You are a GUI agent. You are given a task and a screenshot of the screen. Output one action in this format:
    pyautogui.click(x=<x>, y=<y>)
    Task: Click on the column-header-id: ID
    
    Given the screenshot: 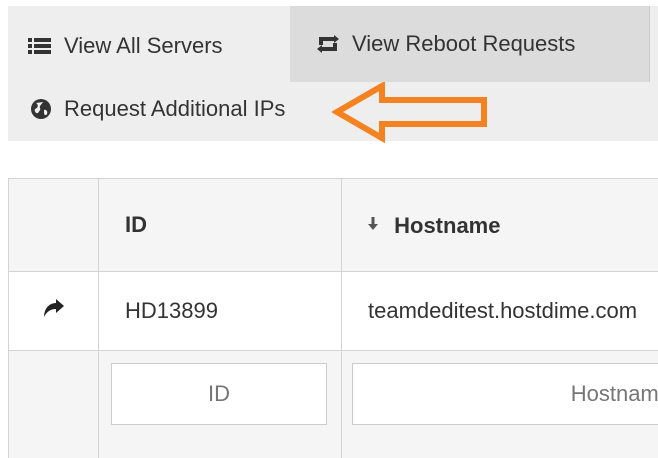 What is the action you would take?
    pyautogui.click(x=220, y=225)
    